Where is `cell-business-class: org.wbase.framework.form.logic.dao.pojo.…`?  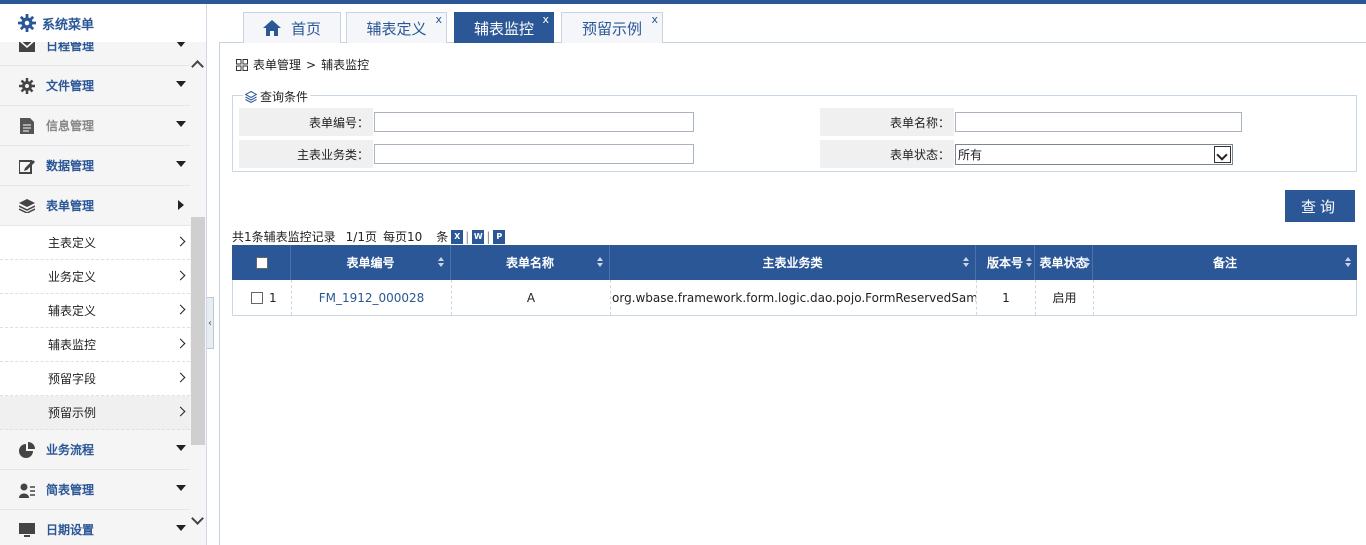
cell-business-class: org.wbase.framework.form.logic.dao.pojo.… is located at coordinates (794, 297).